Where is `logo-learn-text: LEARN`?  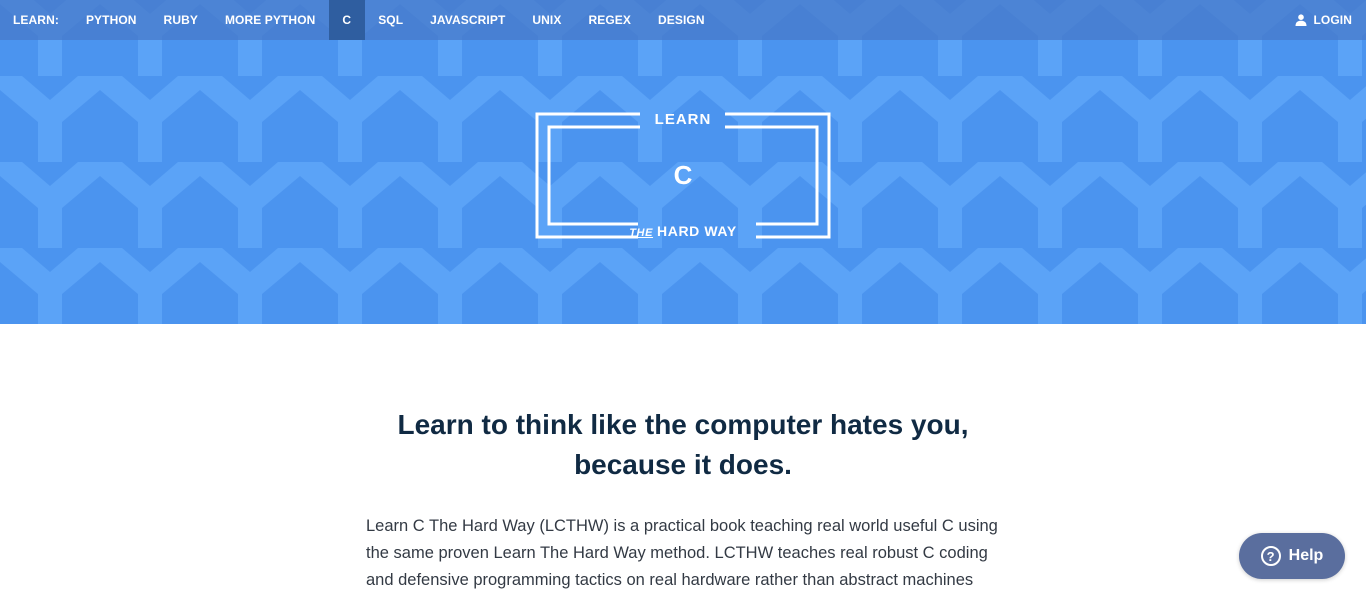
logo-learn-text: LEARN is located at coordinates (683, 119).